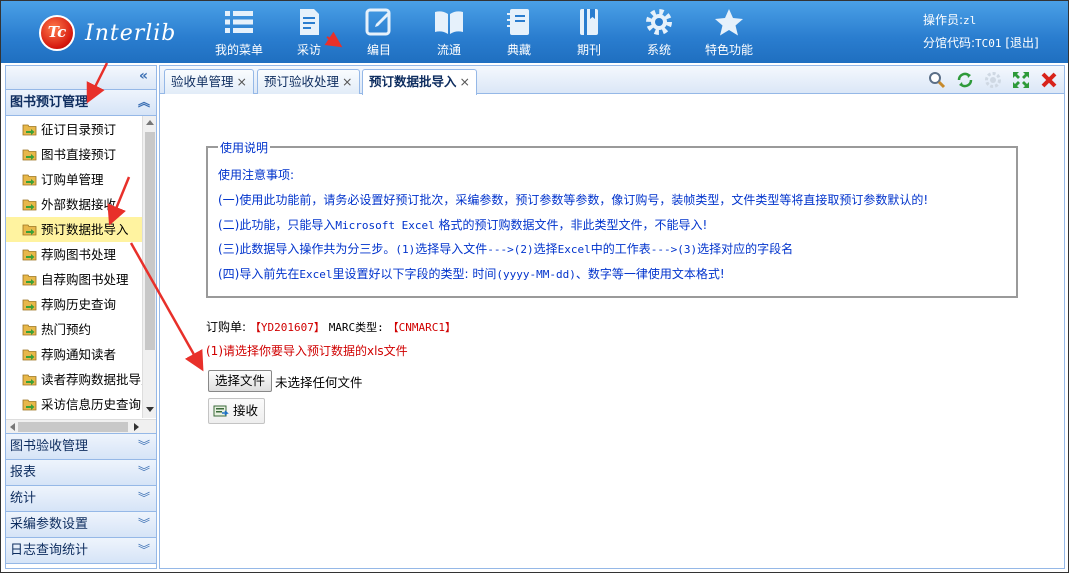  I want to click on tab-preorder-acceptance: 预订验收处理 ×, so click(308, 81).